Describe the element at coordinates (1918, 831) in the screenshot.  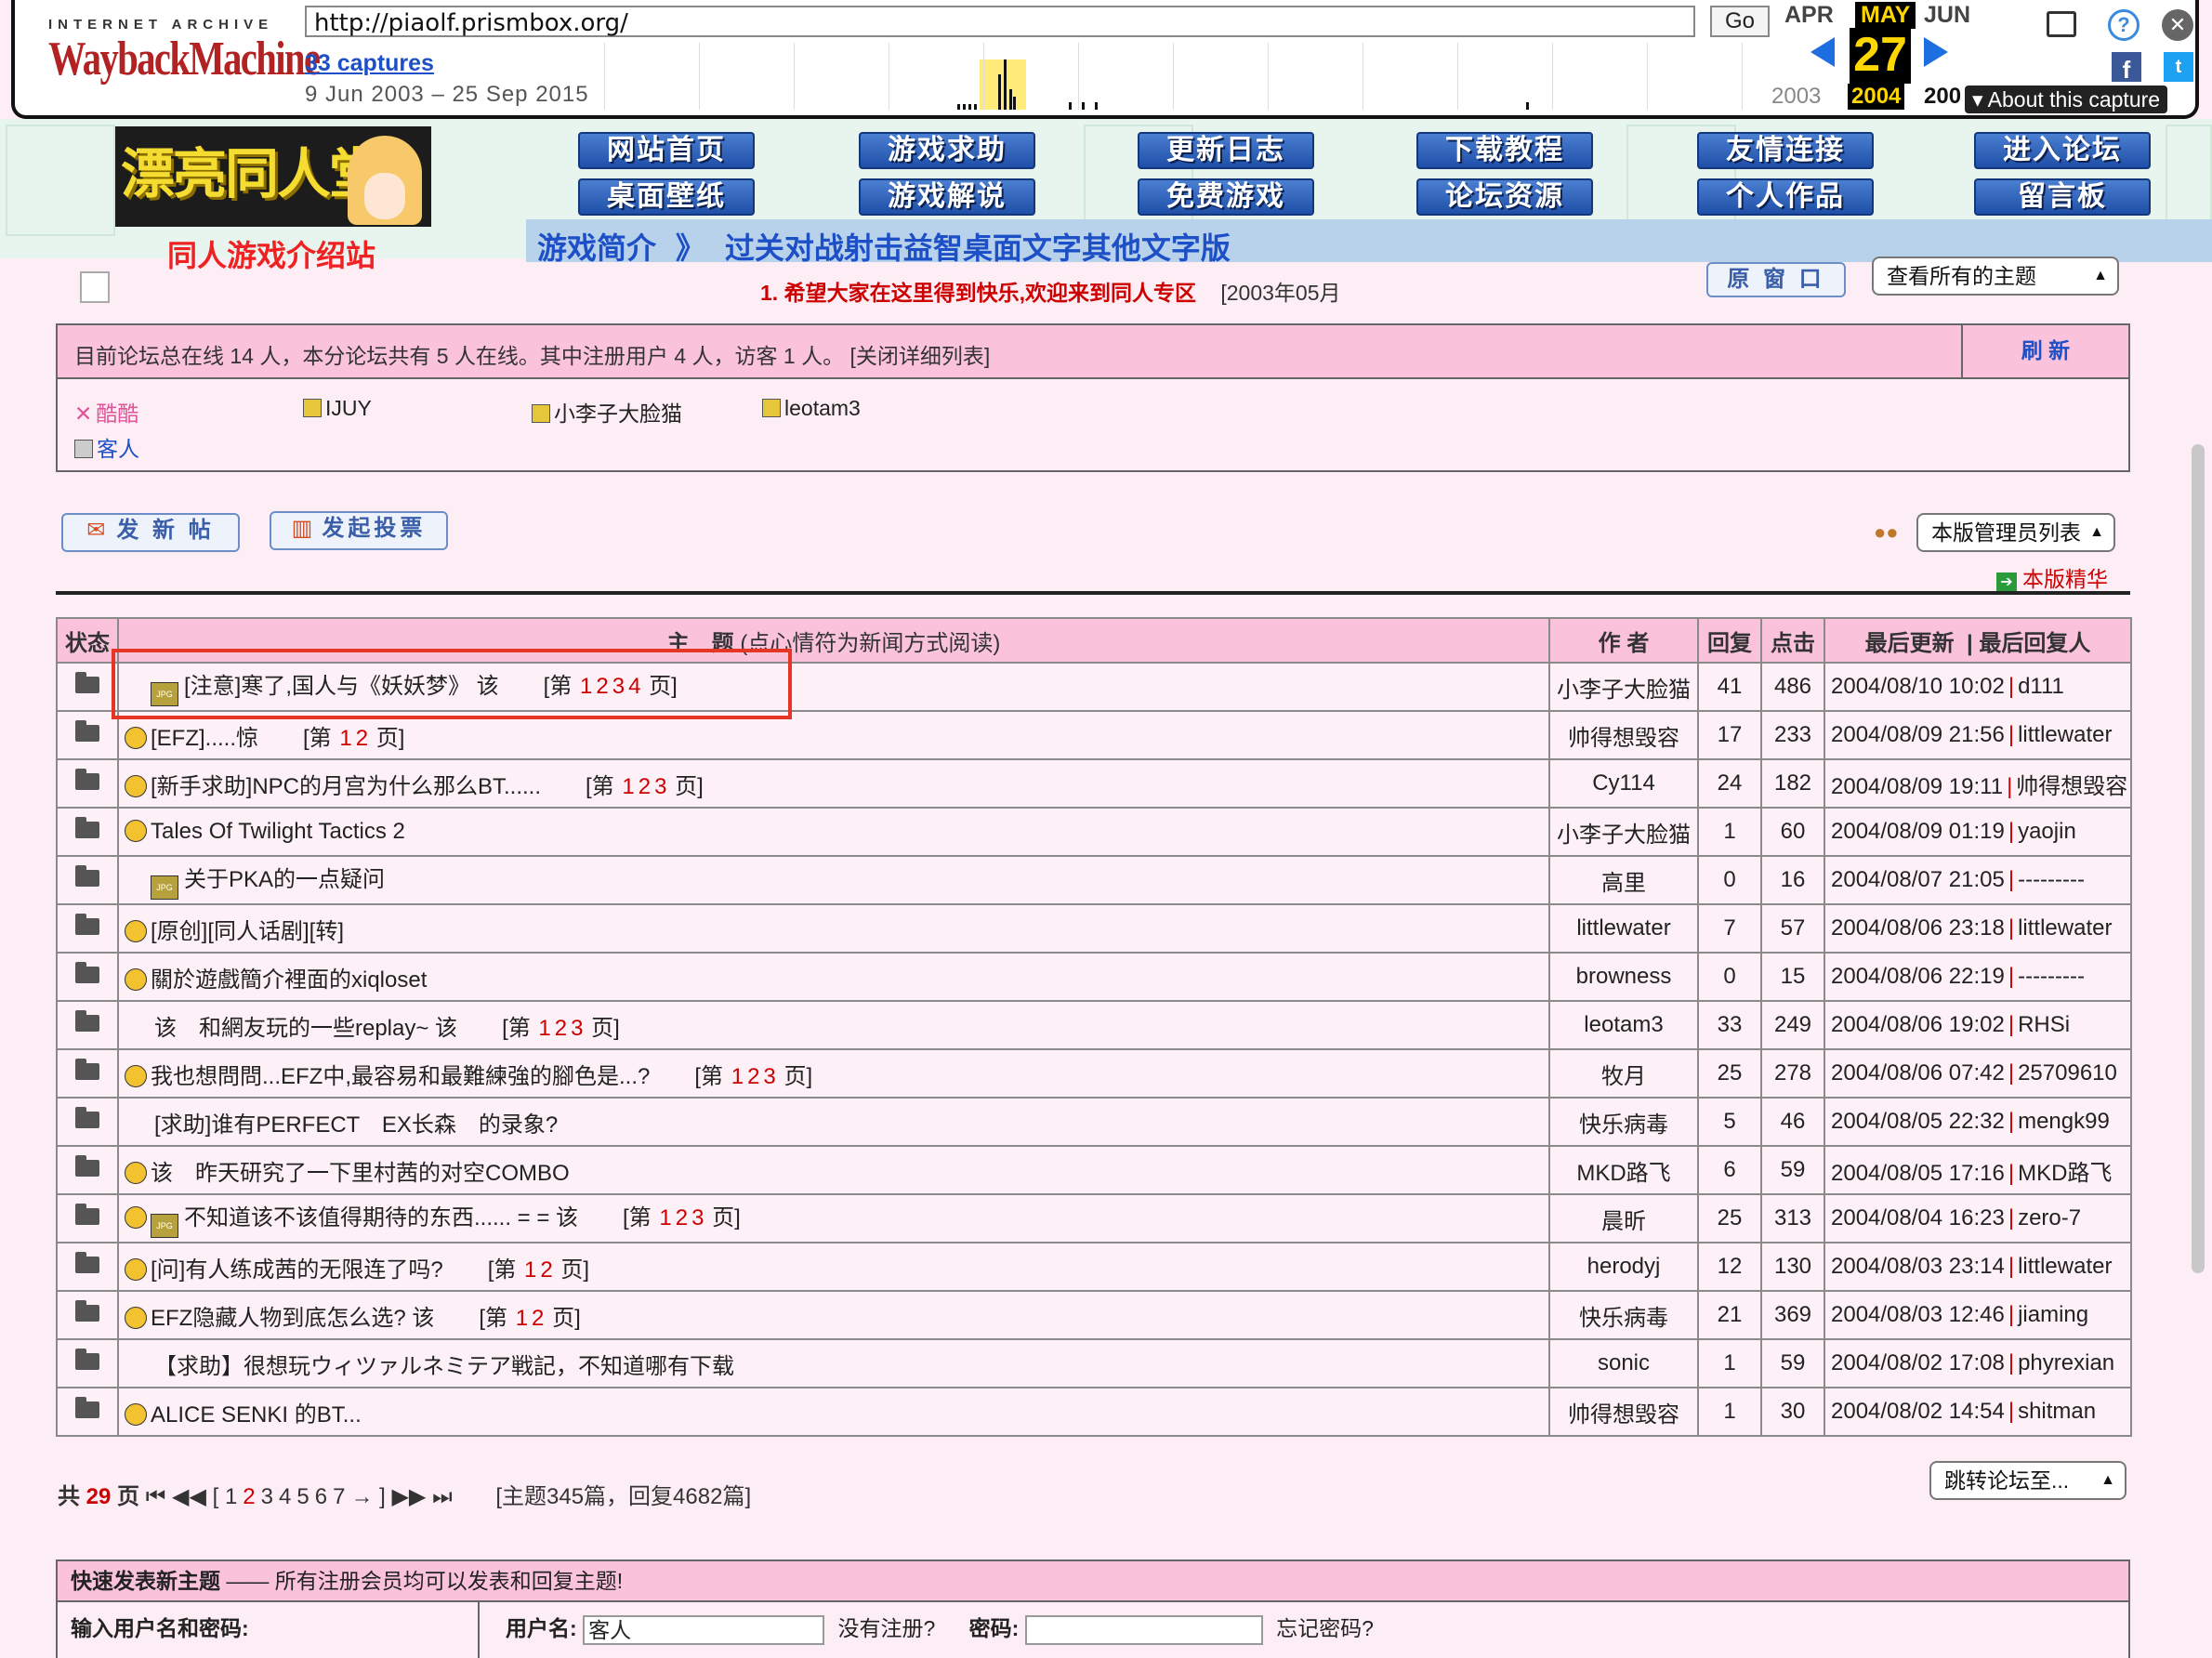
I see `last-update-date: 2004/08/09 01:19` at that location.